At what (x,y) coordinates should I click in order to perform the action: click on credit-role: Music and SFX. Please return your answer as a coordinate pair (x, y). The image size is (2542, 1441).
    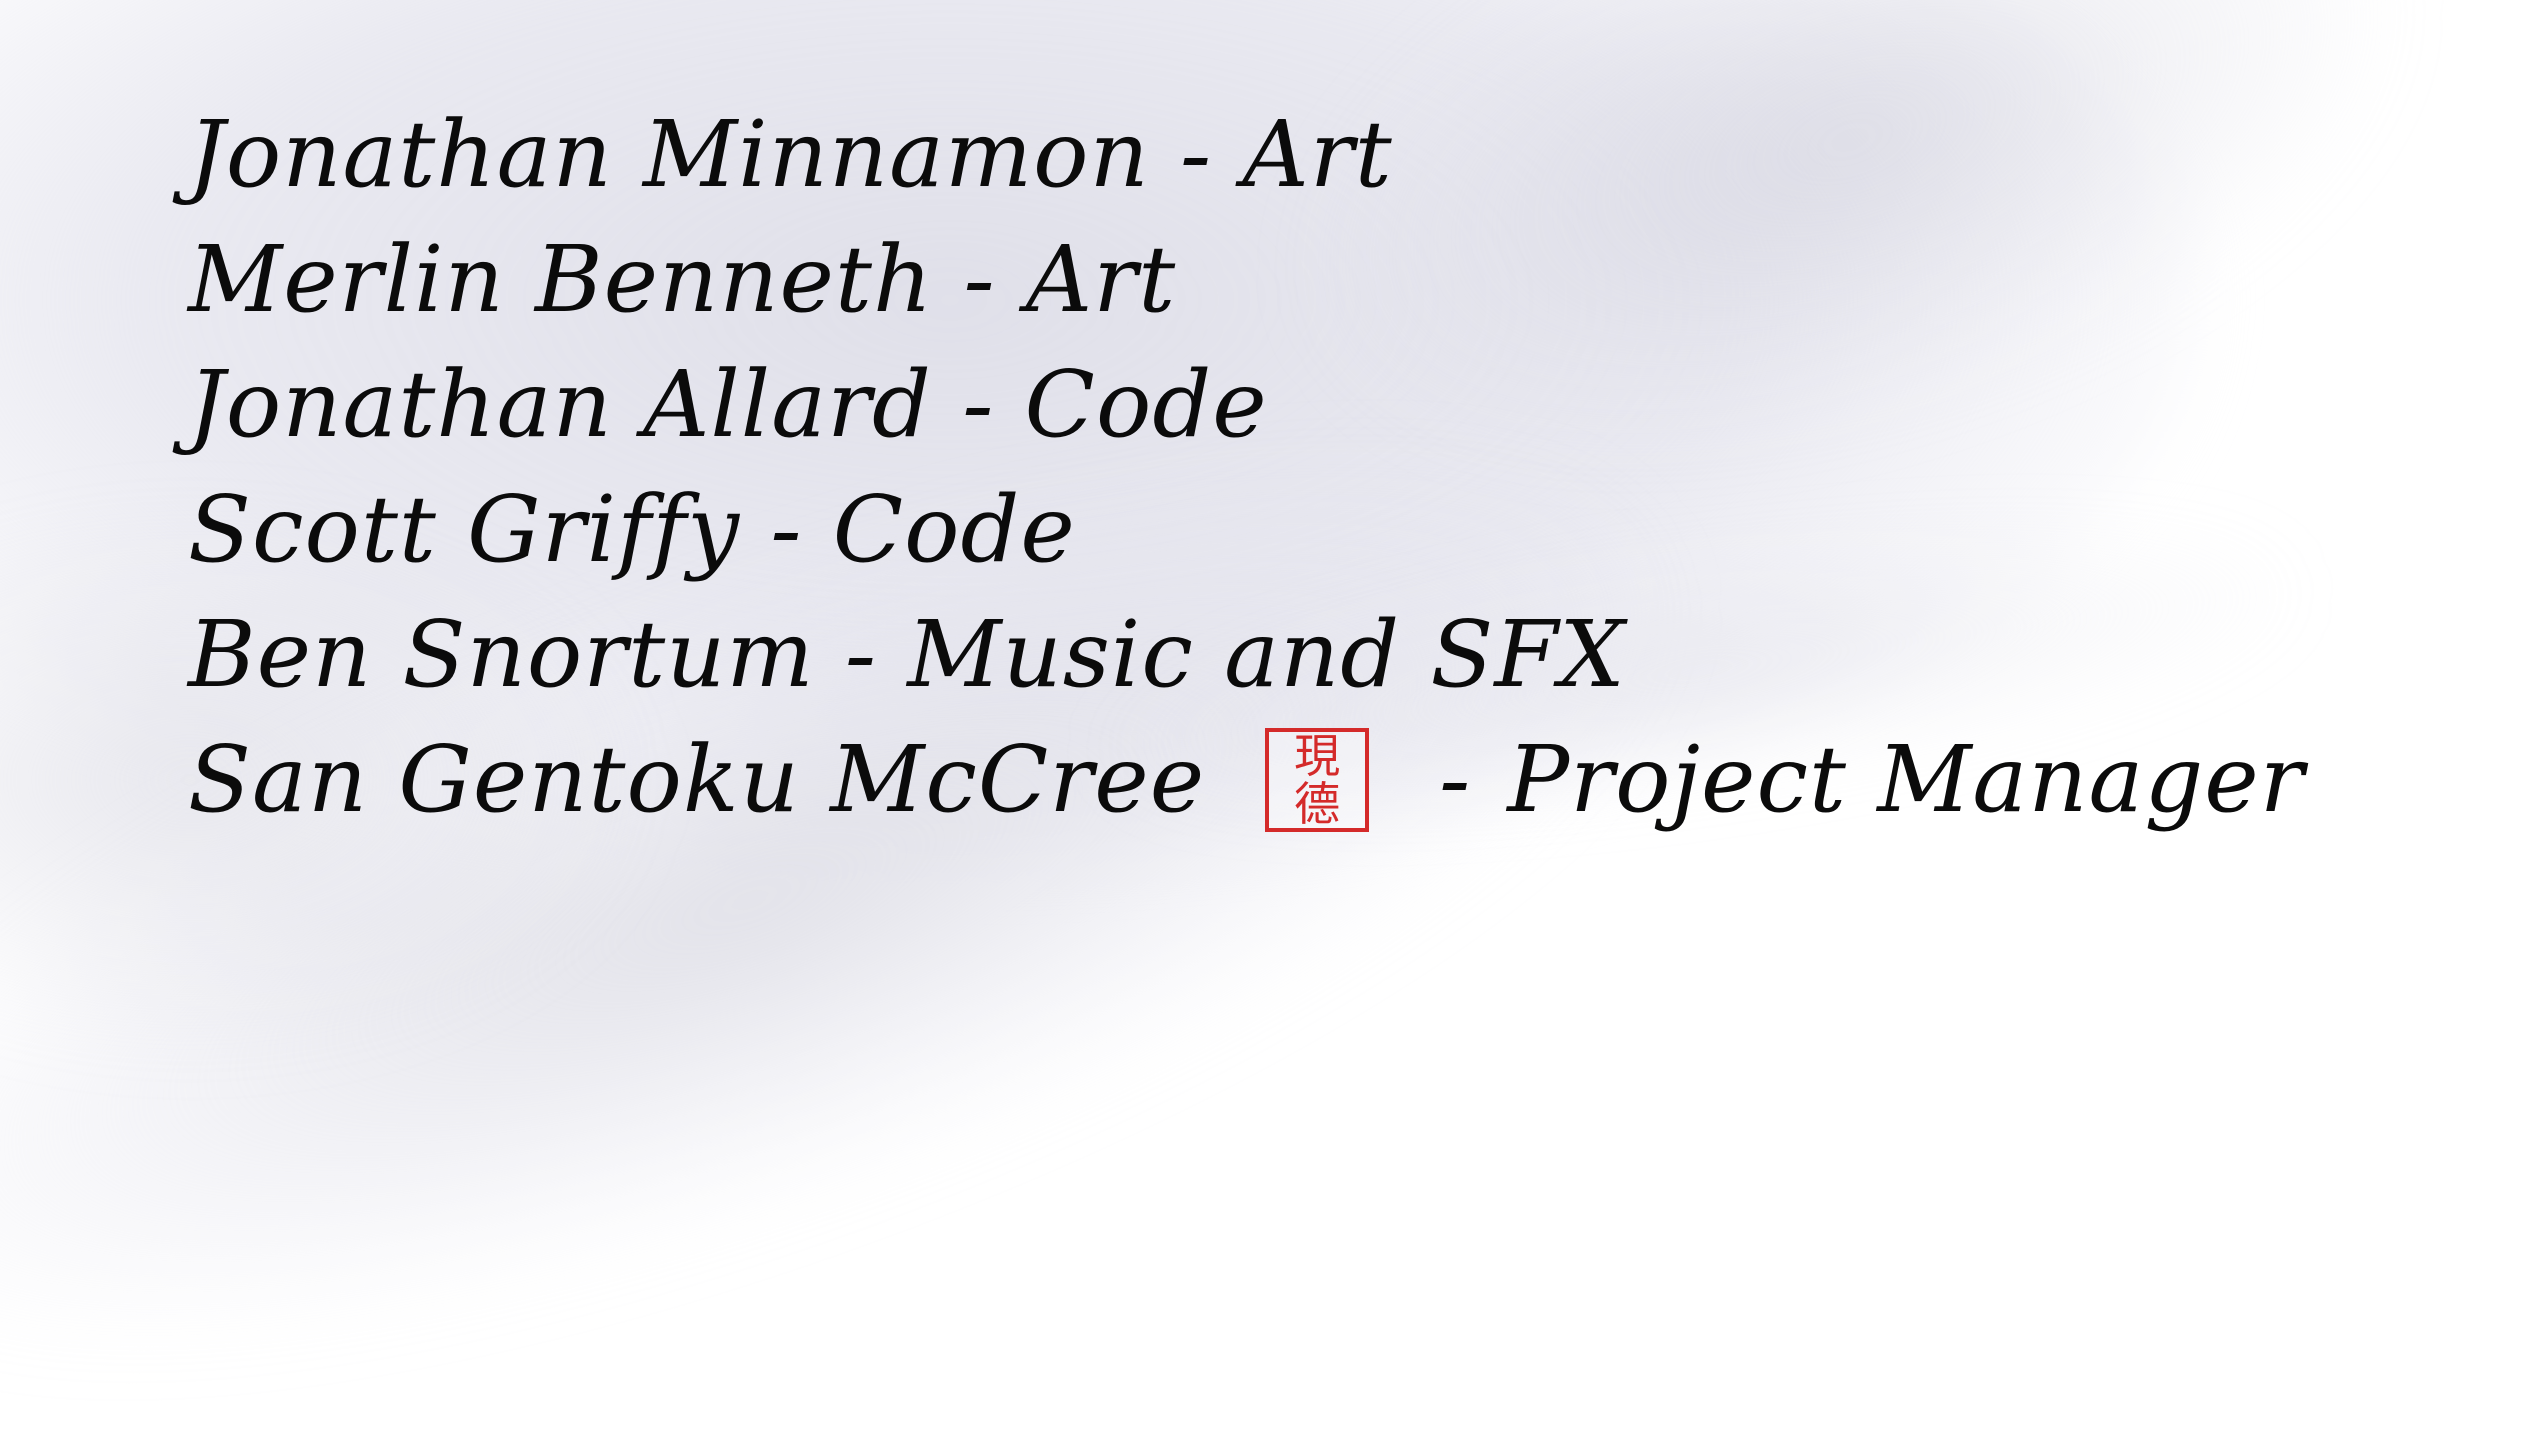
    Looking at the image, I should click on (1266, 654).